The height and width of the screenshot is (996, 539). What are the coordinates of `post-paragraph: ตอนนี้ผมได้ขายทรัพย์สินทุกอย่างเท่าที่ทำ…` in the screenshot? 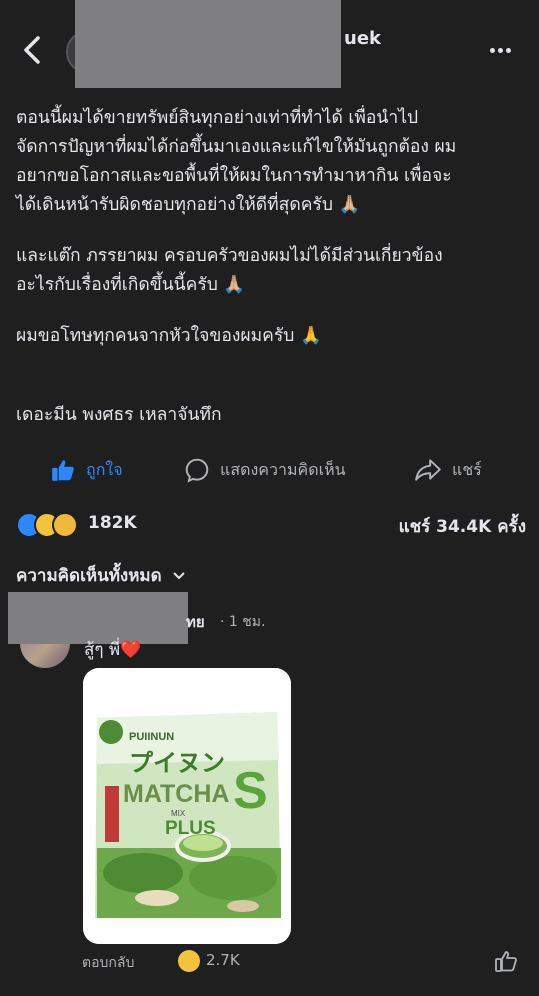 It's located at (236, 161).